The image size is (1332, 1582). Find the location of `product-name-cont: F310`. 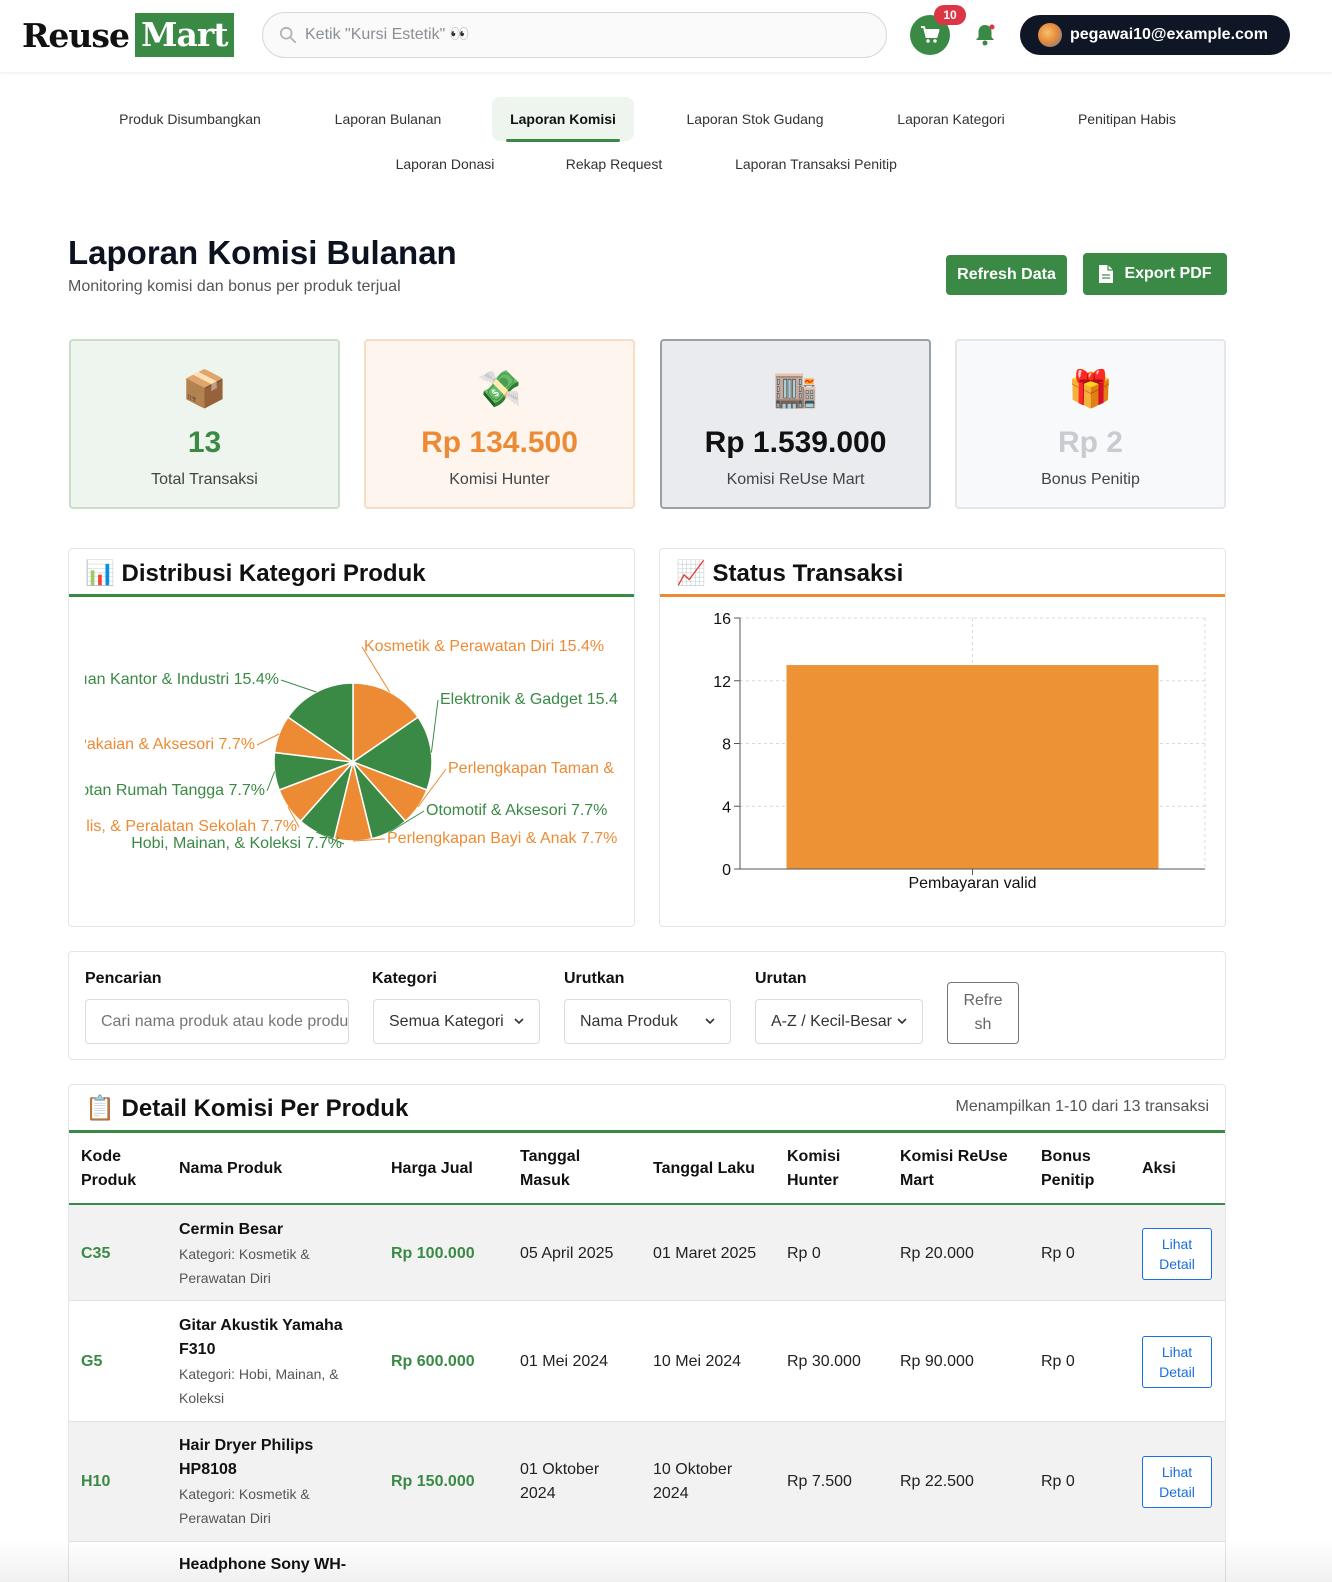

product-name-cont: F310 is located at coordinates (197, 1349).